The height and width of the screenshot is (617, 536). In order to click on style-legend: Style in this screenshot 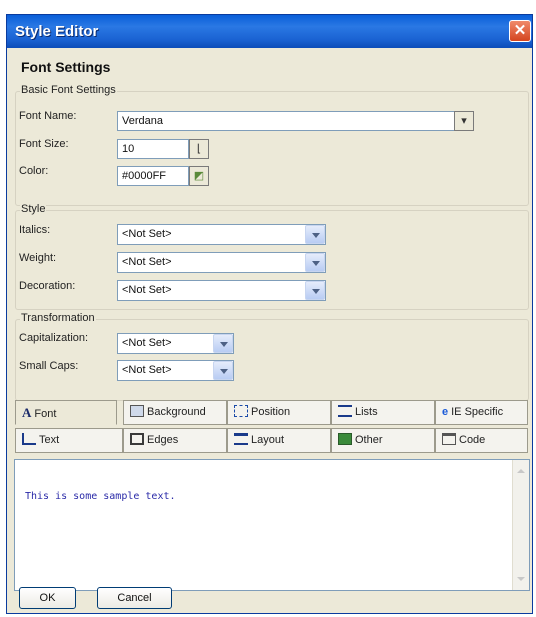, I will do `click(33, 209)`.